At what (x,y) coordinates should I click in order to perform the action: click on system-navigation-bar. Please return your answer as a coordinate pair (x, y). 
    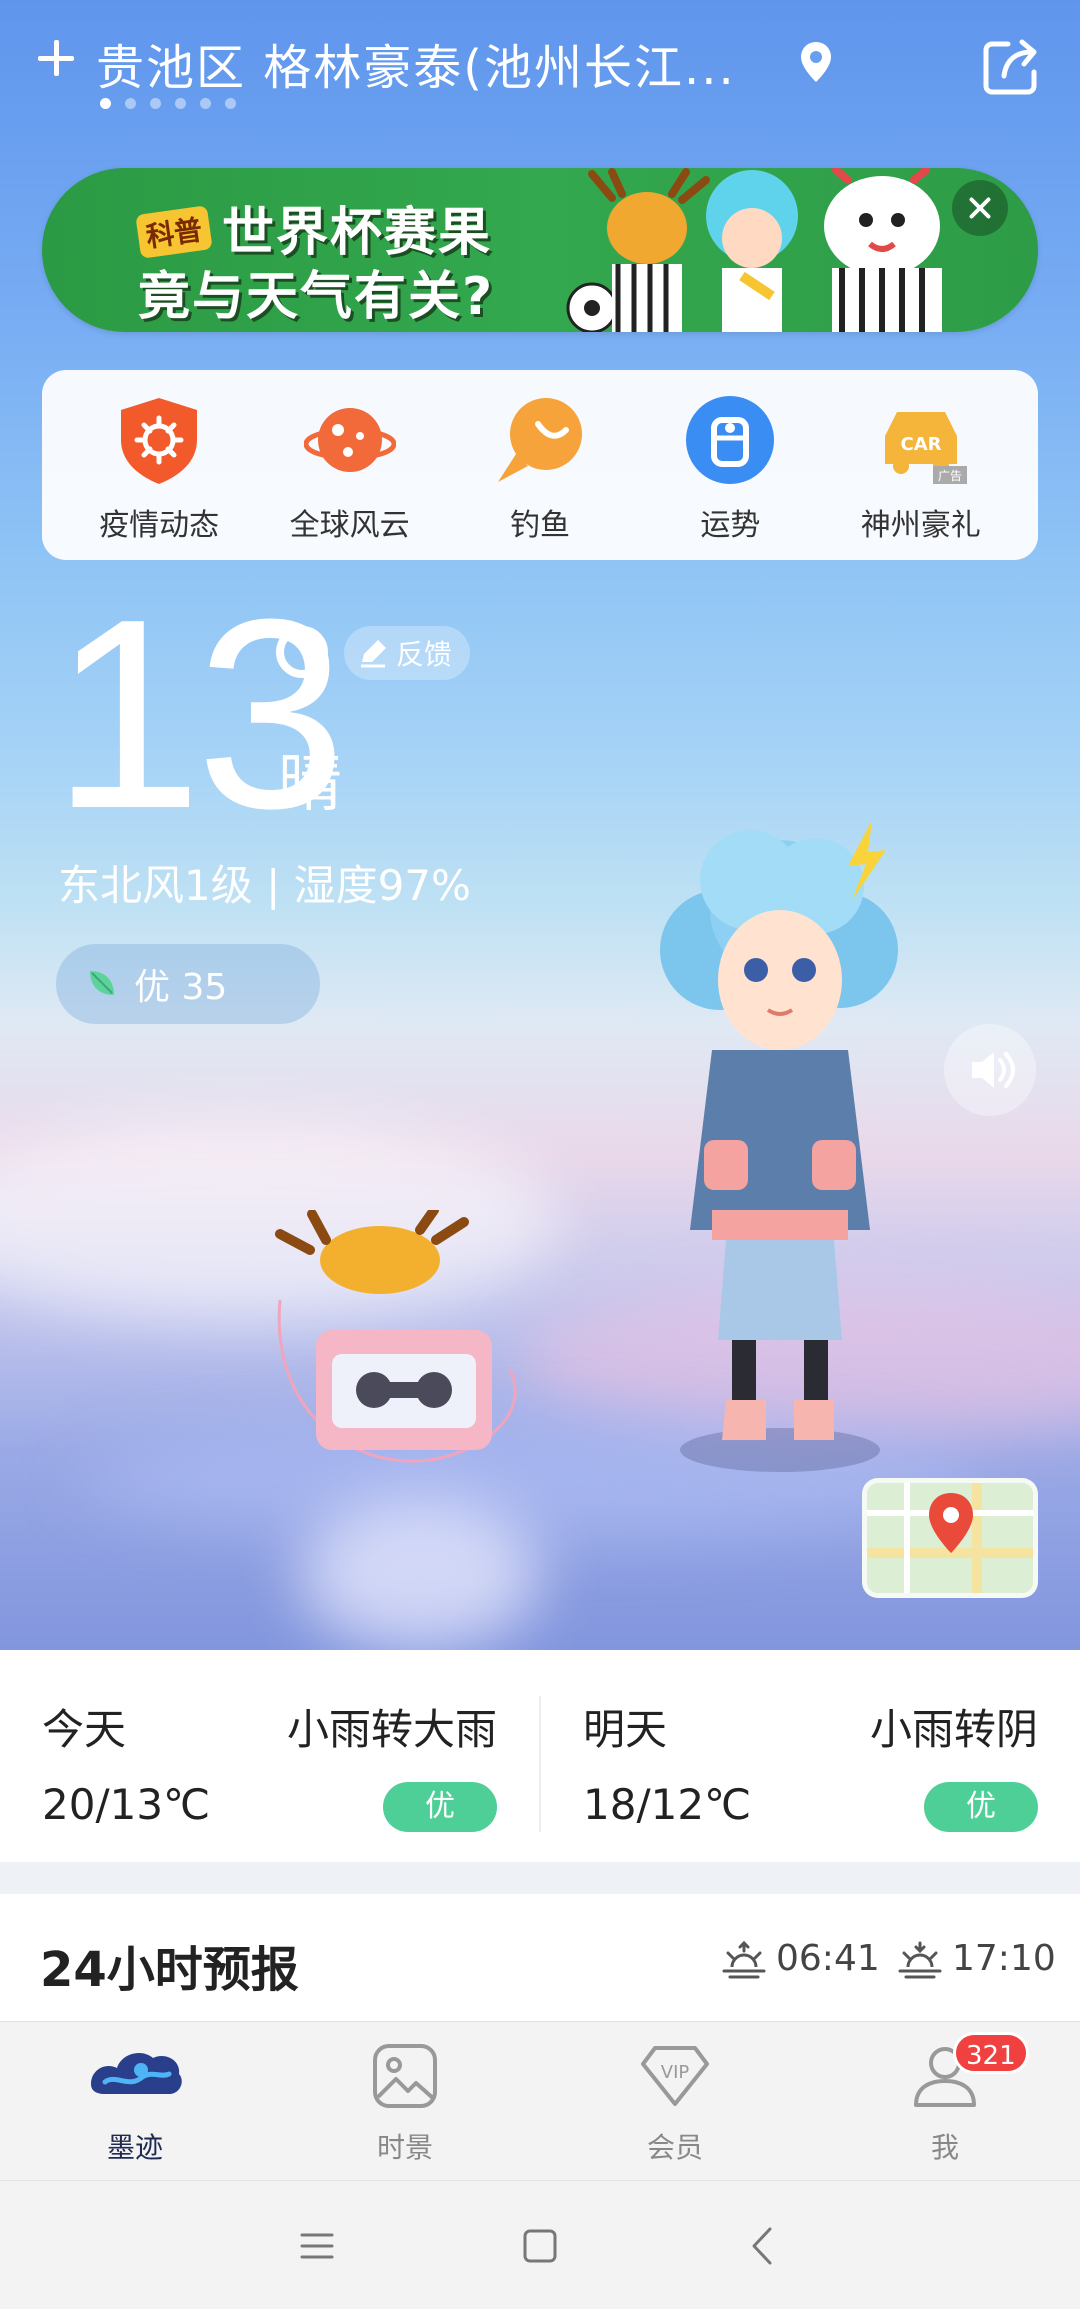
    Looking at the image, I should click on (540, 2244).